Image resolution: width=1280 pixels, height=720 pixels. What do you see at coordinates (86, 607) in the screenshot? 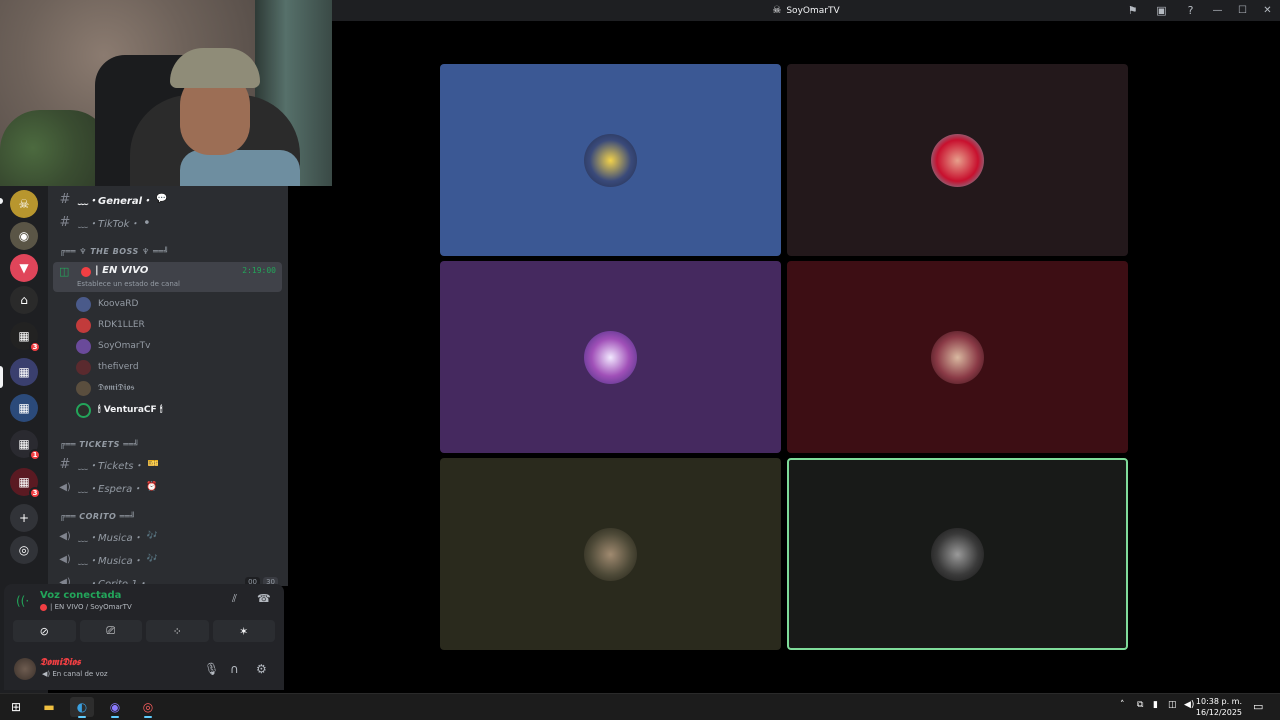
I see `voice-channel-path: | EN VIVO / SoyOmarTV` at bounding box center [86, 607].